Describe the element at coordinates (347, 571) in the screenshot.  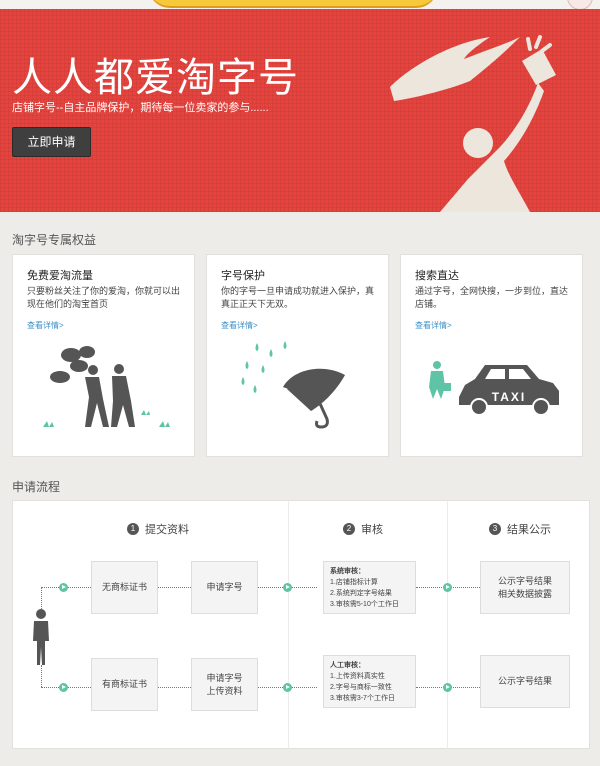
I see `review-title: 系统审核：` at that location.